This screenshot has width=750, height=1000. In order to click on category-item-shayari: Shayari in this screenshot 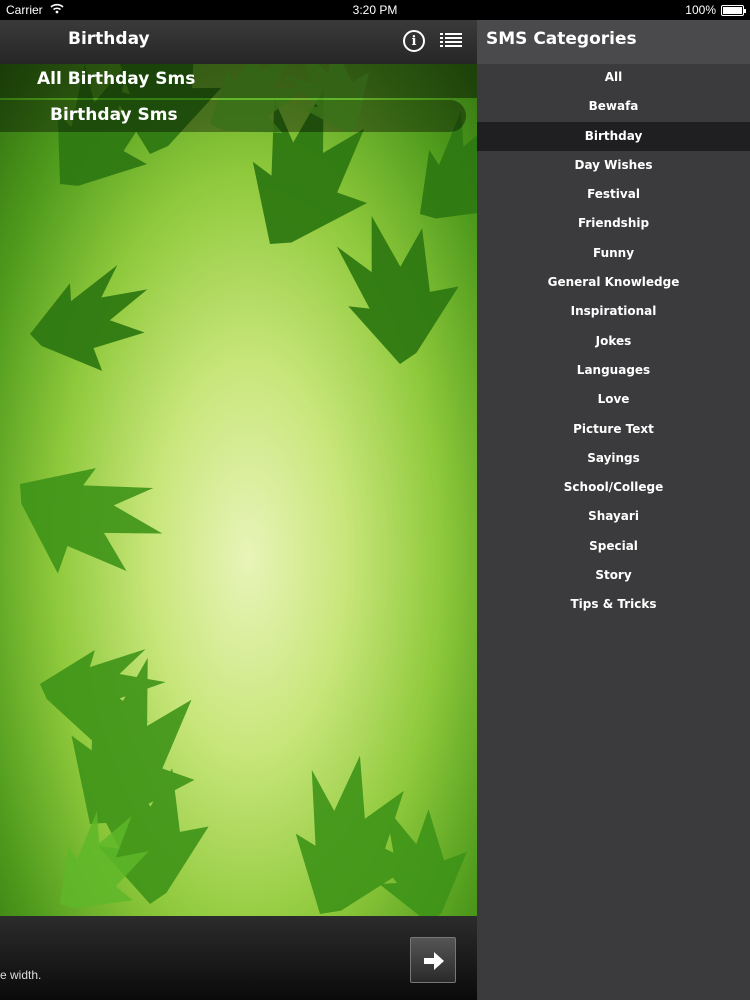, I will do `click(613, 516)`.